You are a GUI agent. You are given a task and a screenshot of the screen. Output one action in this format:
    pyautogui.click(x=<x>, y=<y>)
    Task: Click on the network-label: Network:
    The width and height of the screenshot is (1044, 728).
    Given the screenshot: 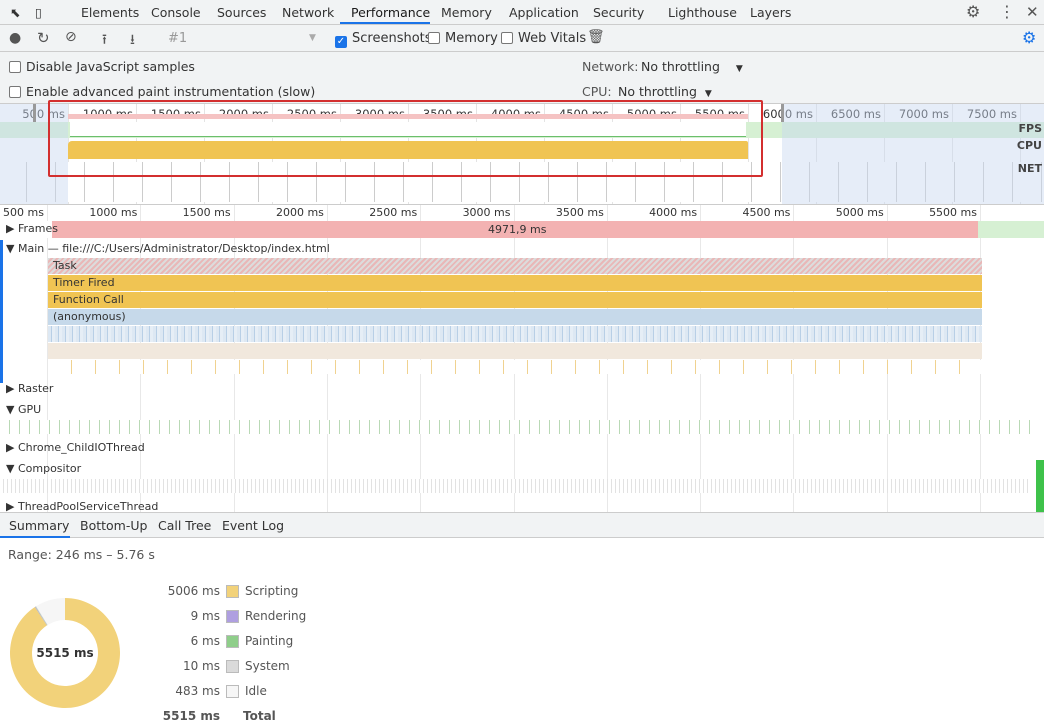 What is the action you would take?
    pyautogui.click(x=610, y=66)
    